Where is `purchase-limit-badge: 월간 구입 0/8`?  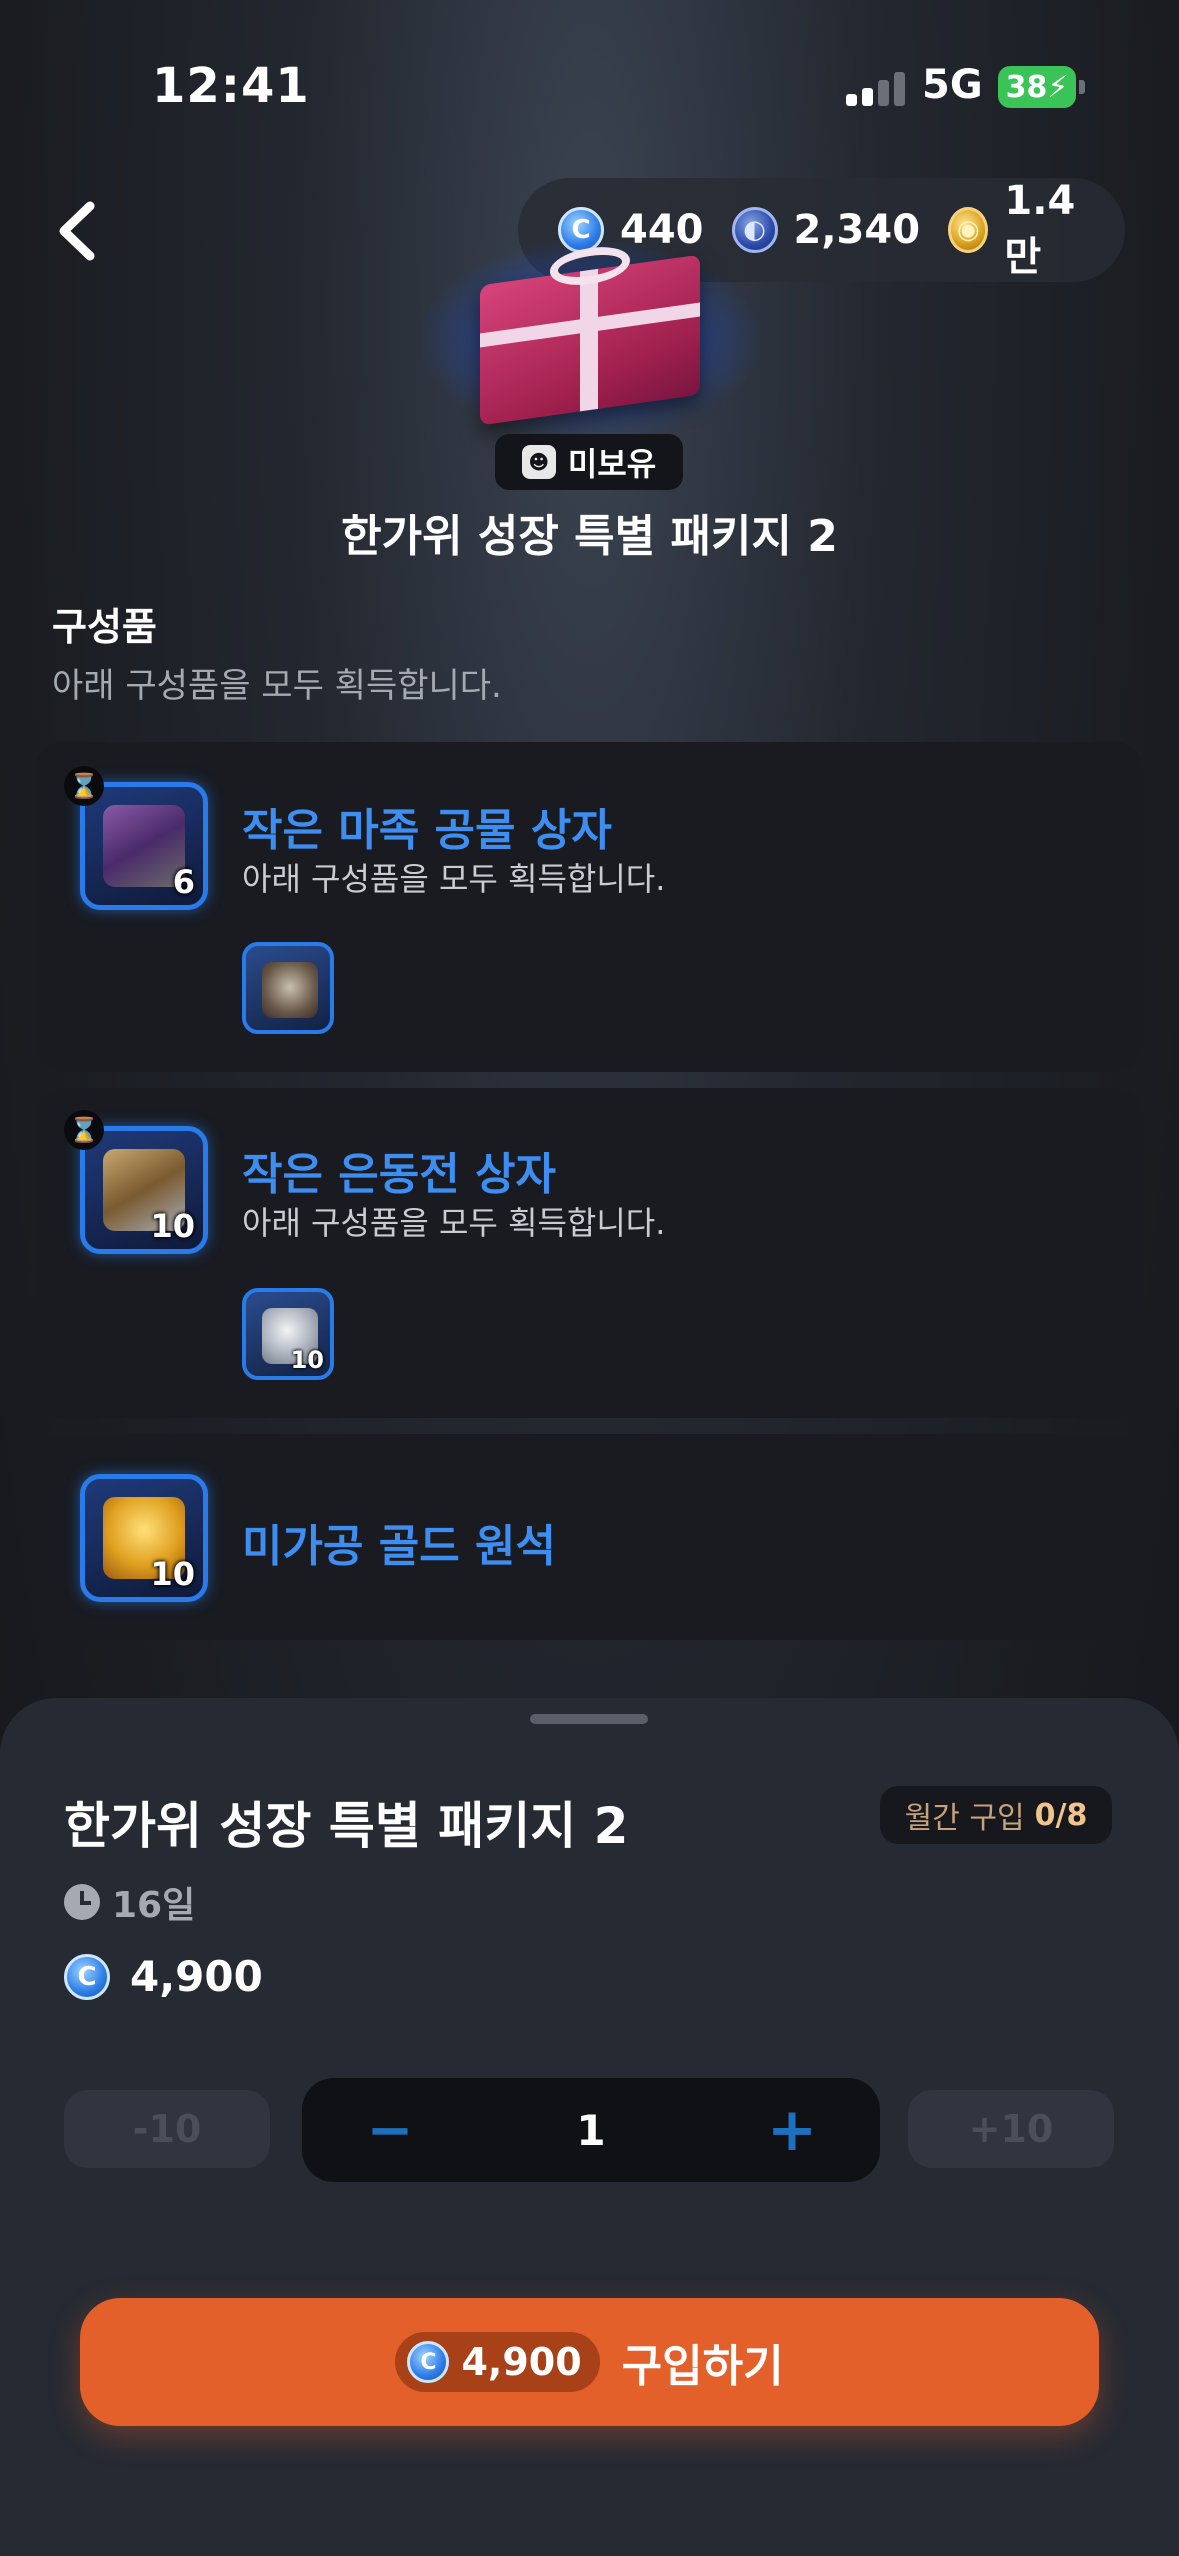 purchase-limit-badge: 월간 구입 0/8 is located at coordinates (996, 1815).